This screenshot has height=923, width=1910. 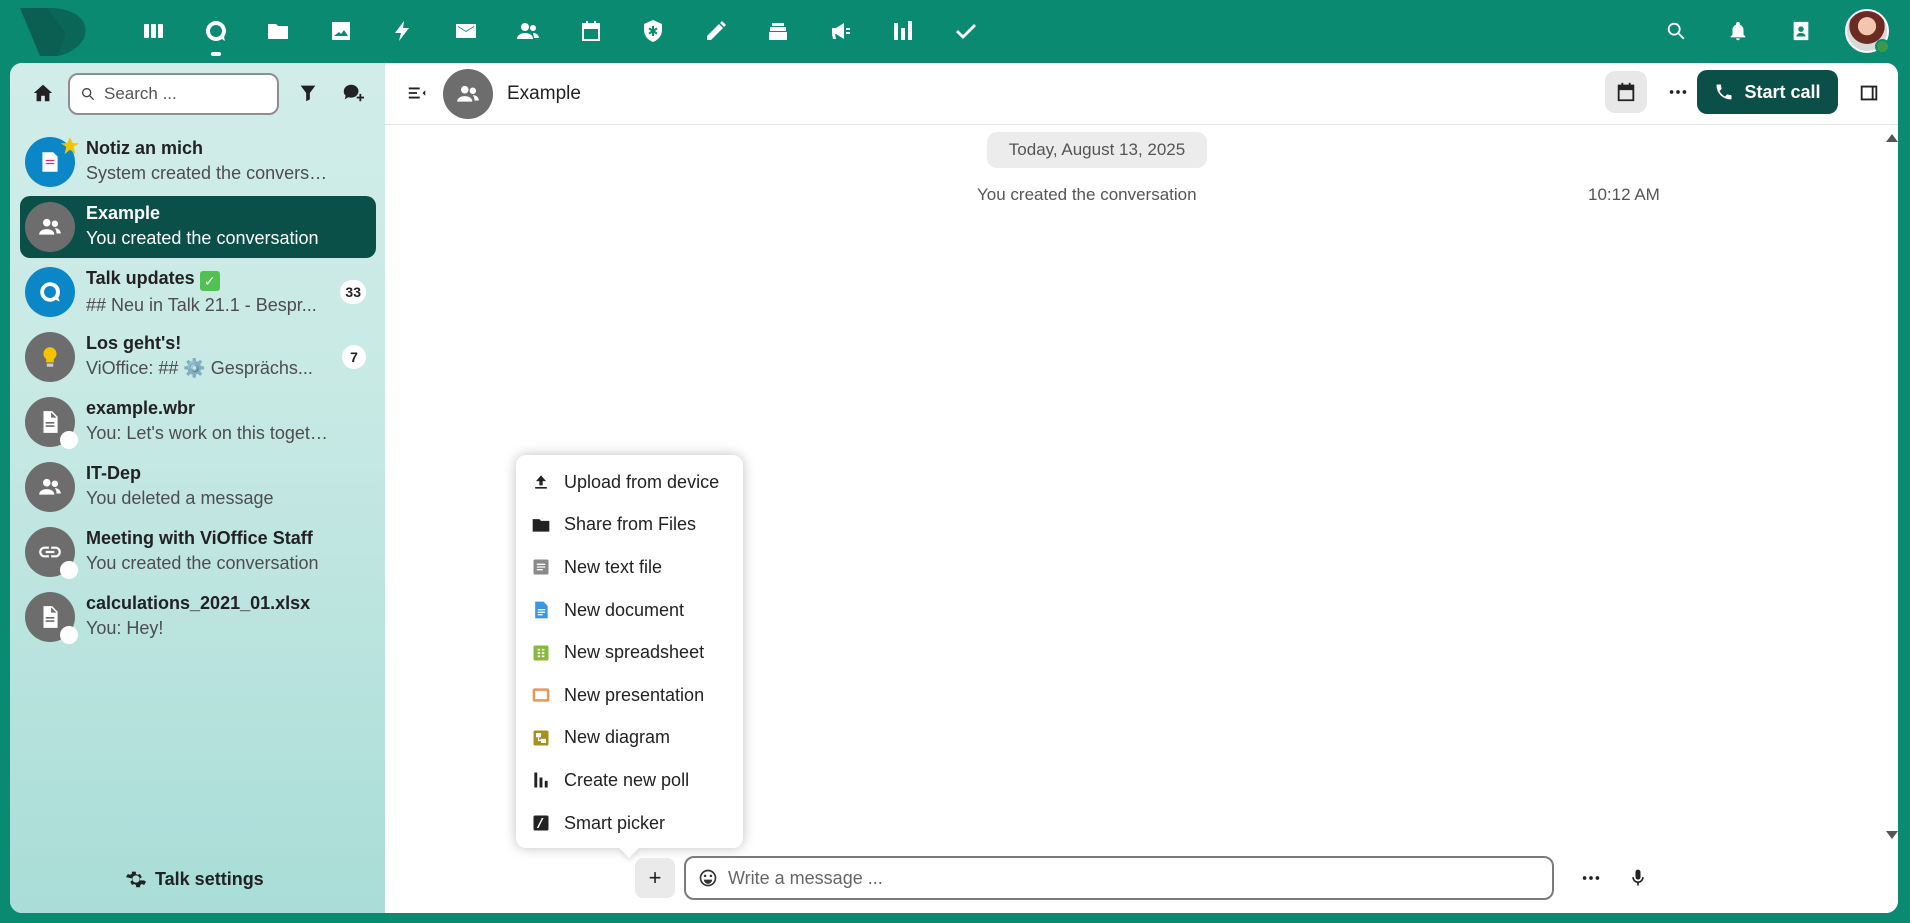 I want to click on menu-item-smart-picker: Smart picker, so click(x=629, y=823).